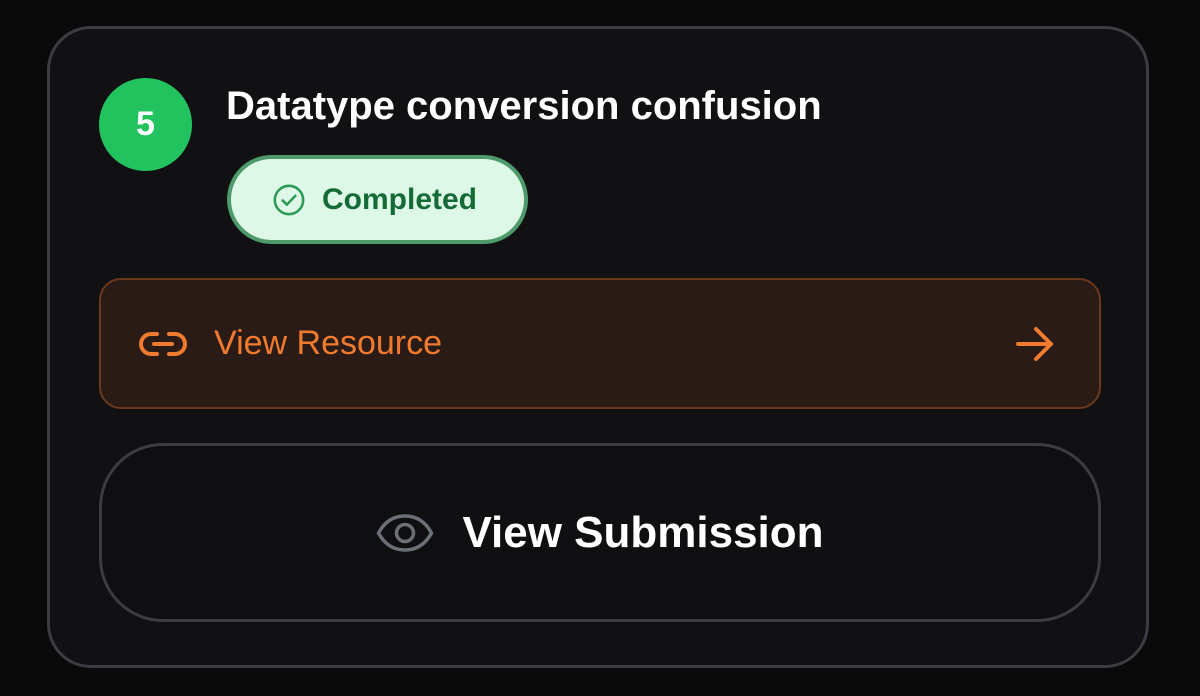 The image size is (1200, 696). I want to click on arrow-right-icon, so click(1034, 343).